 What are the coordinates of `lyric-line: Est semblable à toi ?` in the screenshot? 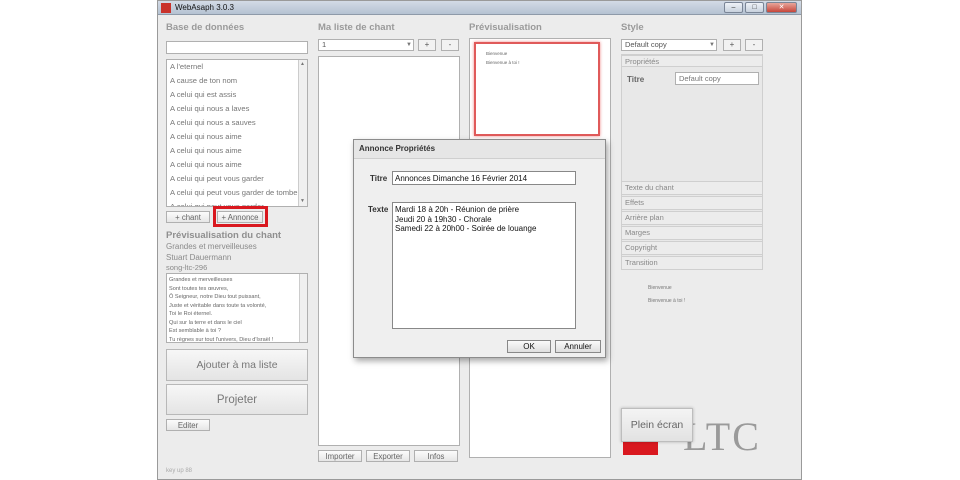 It's located at (195, 331).